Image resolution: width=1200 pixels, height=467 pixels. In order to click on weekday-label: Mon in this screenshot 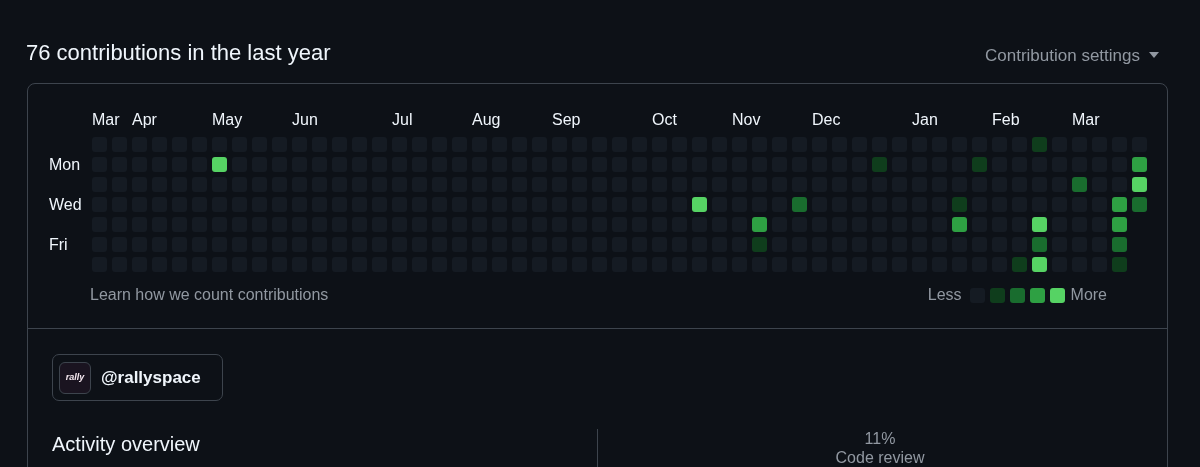, I will do `click(65, 164)`.